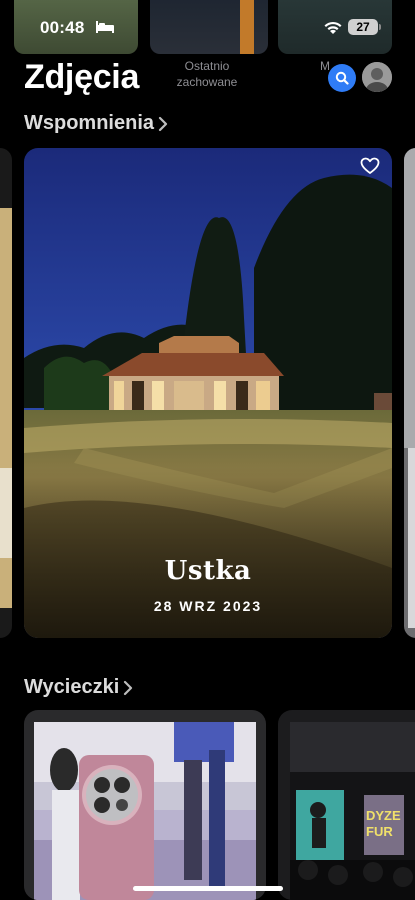 The width and height of the screenshot is (415, 900). Describe the element at coordinates (363, 27) in the screenshot. I see `battery-indicator: 27` at that location.